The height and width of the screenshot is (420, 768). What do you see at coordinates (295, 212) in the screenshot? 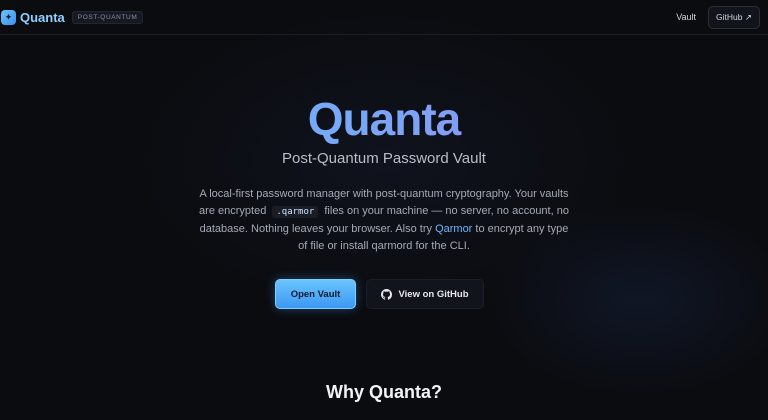
I see `qarmor-extension-code: .qarmor` at bounding box center [295, 212].